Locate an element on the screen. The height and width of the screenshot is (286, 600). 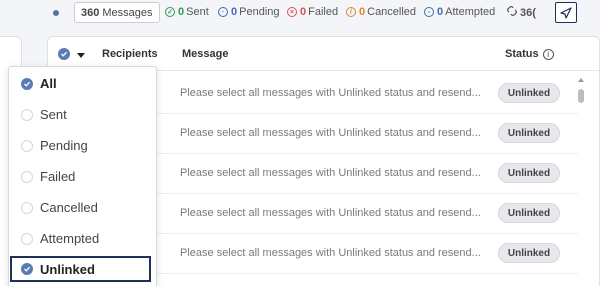
filter-option-unlinked: Unlinked is located at coordinates (80, 269).